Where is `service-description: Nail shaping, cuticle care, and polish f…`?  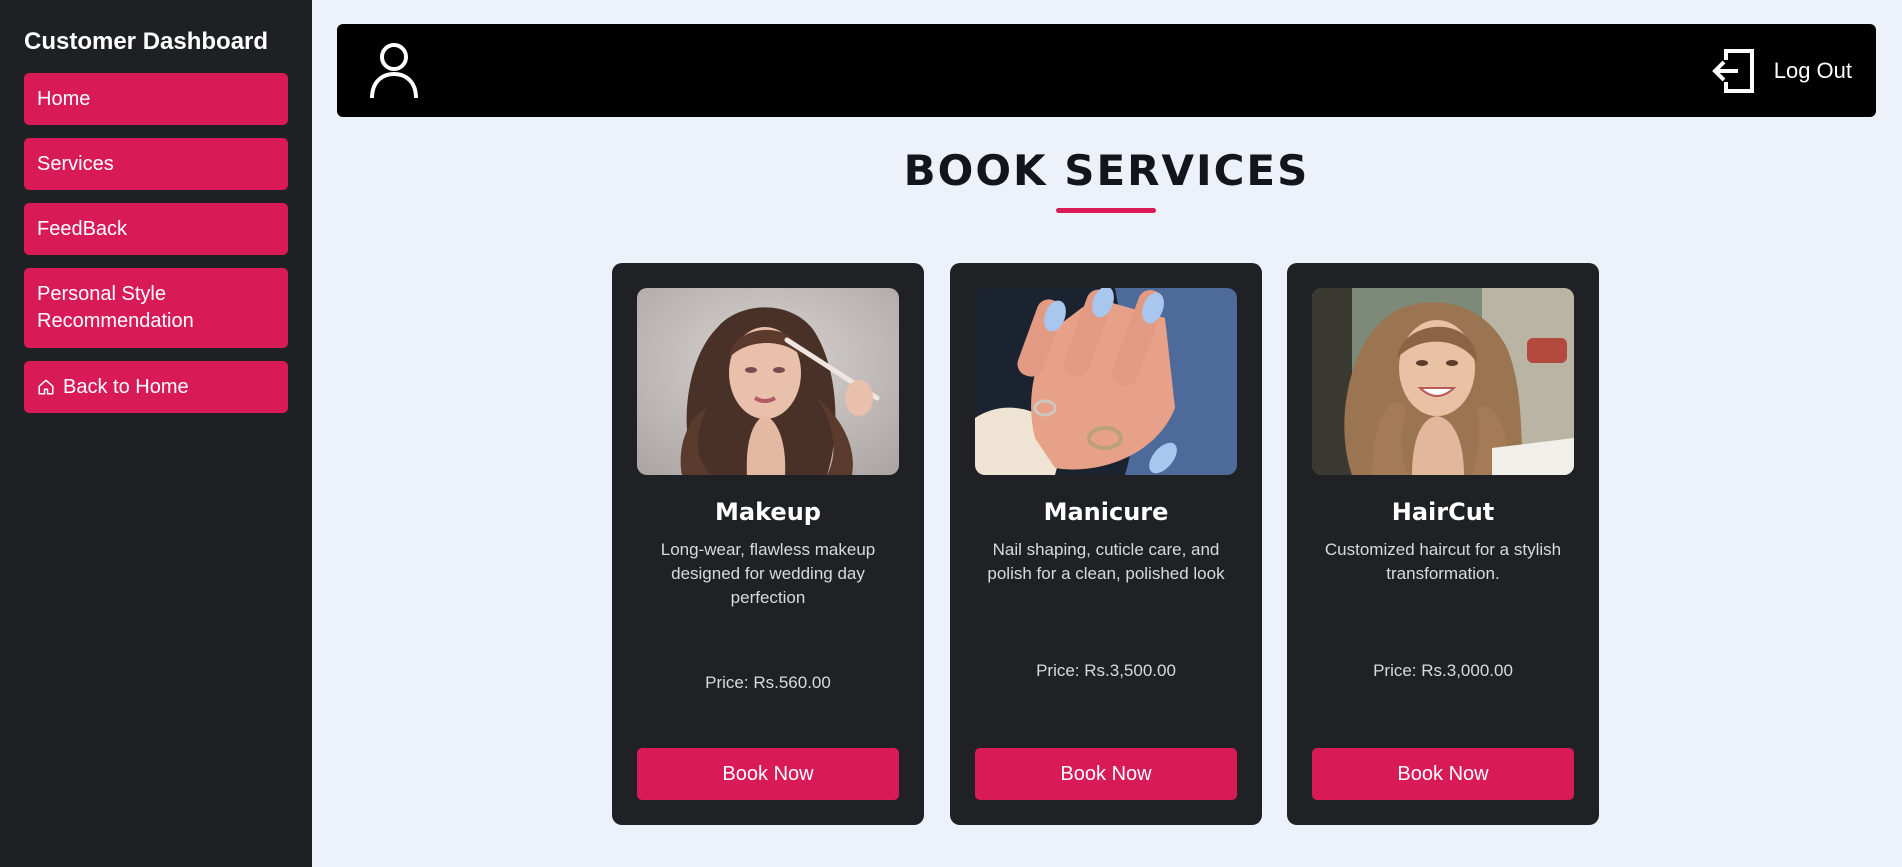
service-description: Nail shaping, cuticle care, and polish f… is located at coordinates (1106, 561).